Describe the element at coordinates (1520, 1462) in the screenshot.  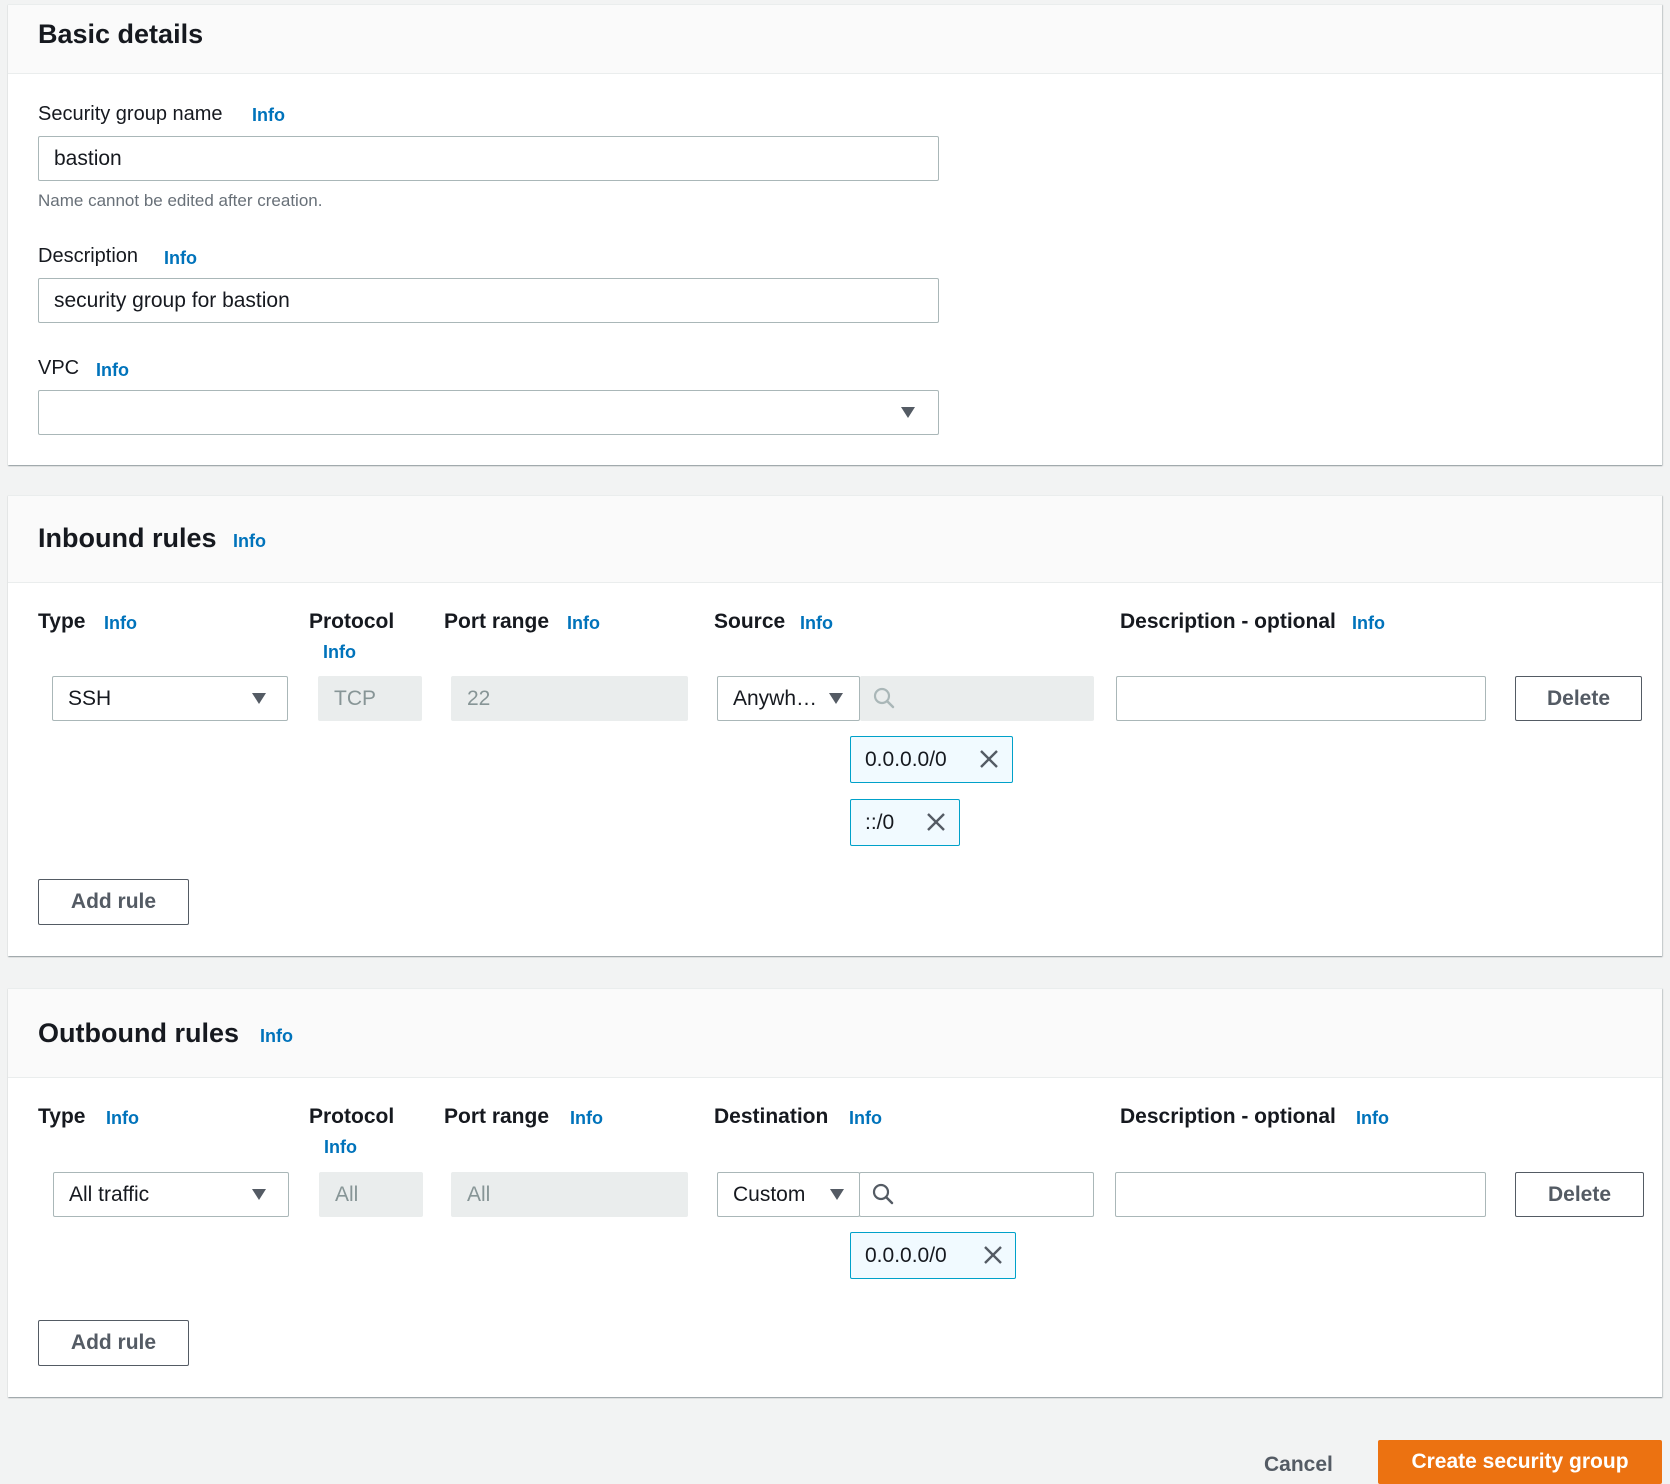
I see `create-security-group-button: Create security group` at that location.